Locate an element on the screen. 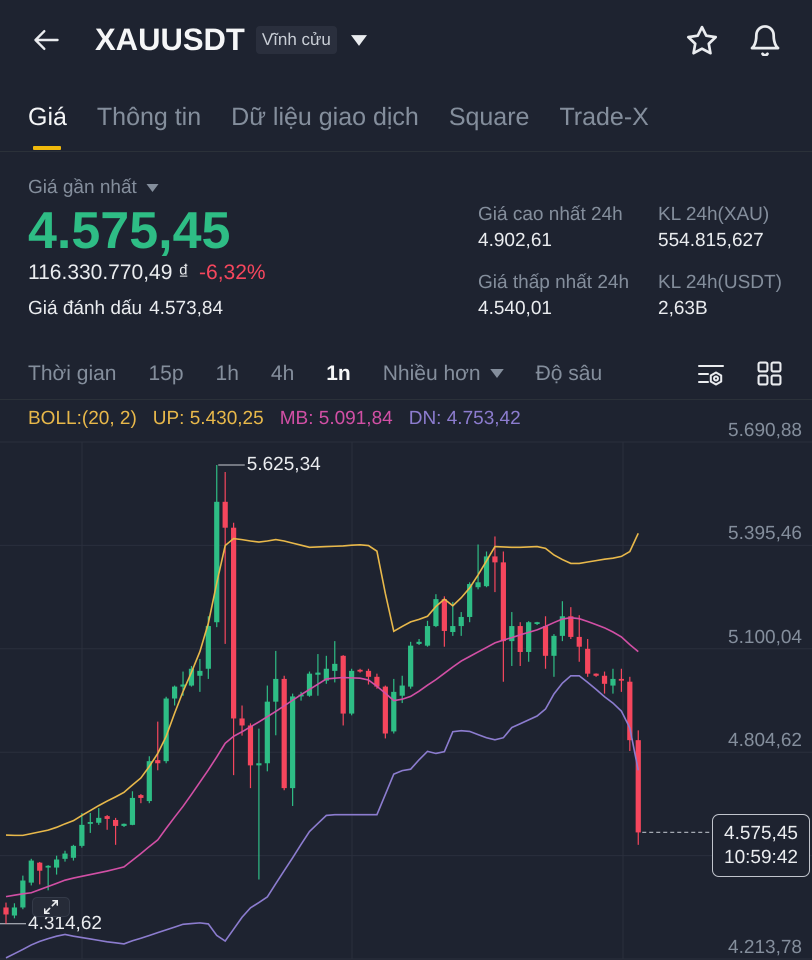  stat-value: 554.815,627 is located at coordinates (711, 241).